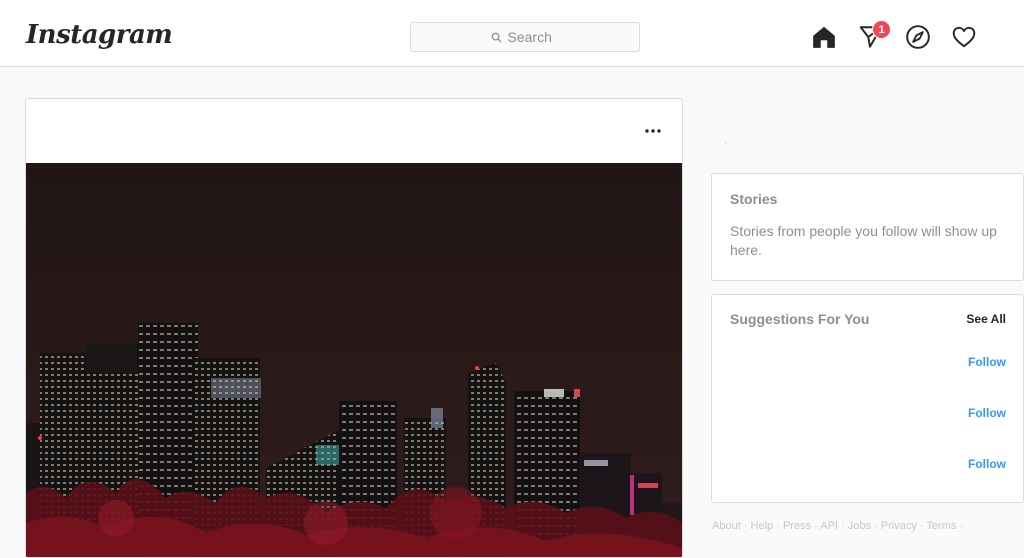 This screenshot has height=558, width=1024. I want to click on footer-link-about: About, so click(726, 526).